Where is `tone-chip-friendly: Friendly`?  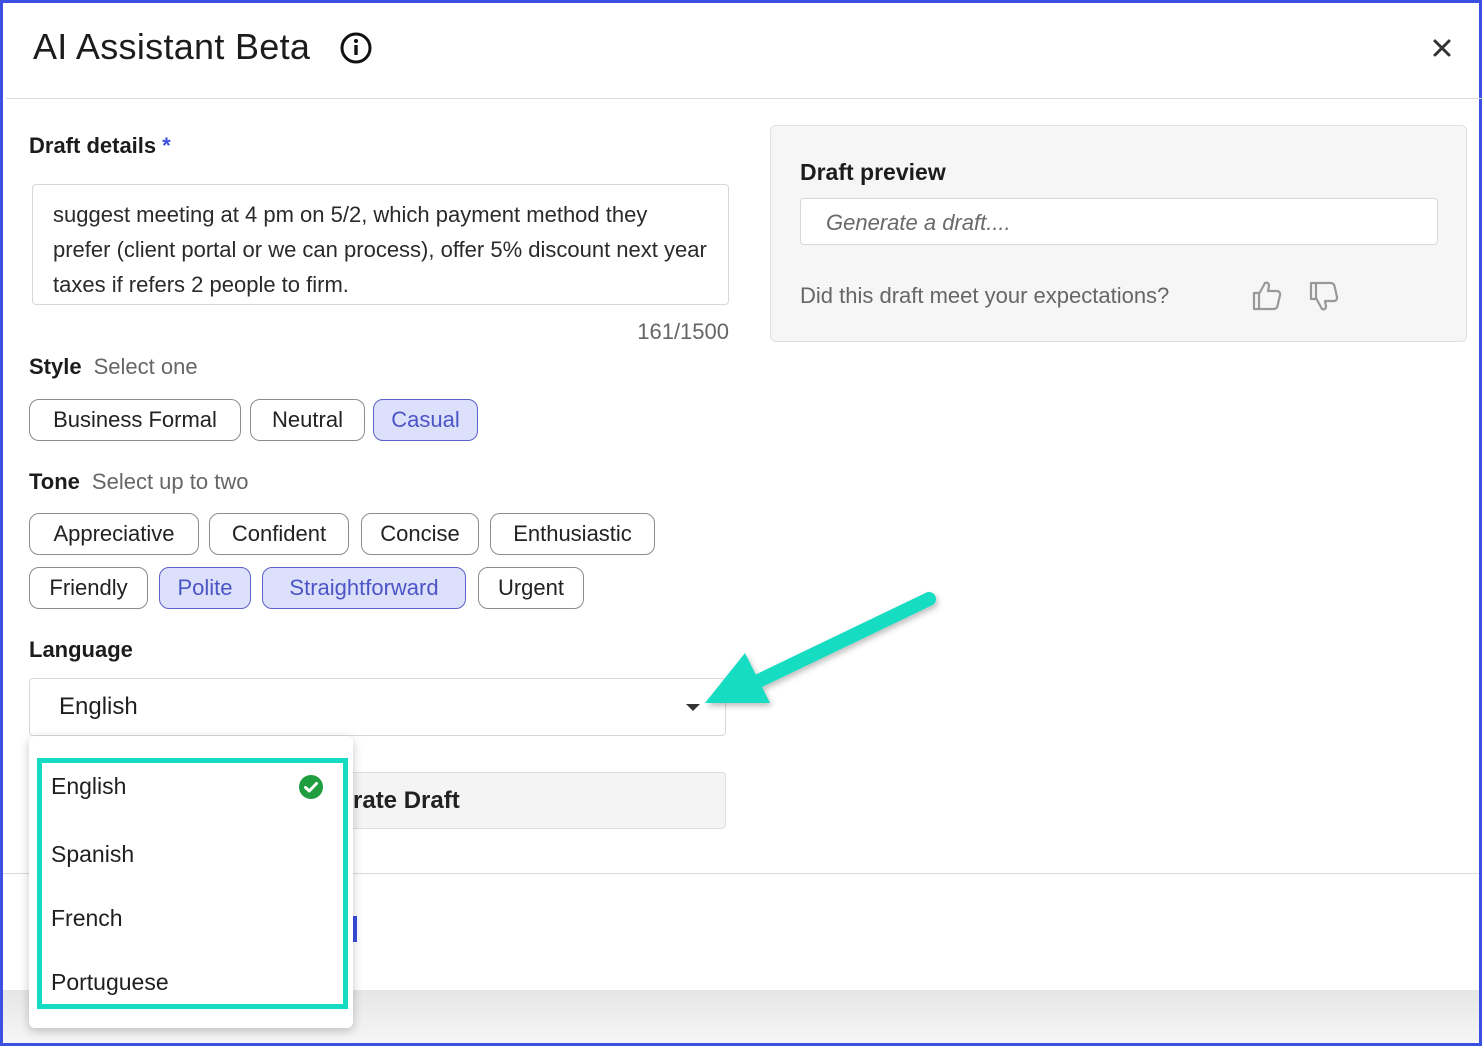
tone-chip-friendly: Friendly is located at coordinates (88, 588).